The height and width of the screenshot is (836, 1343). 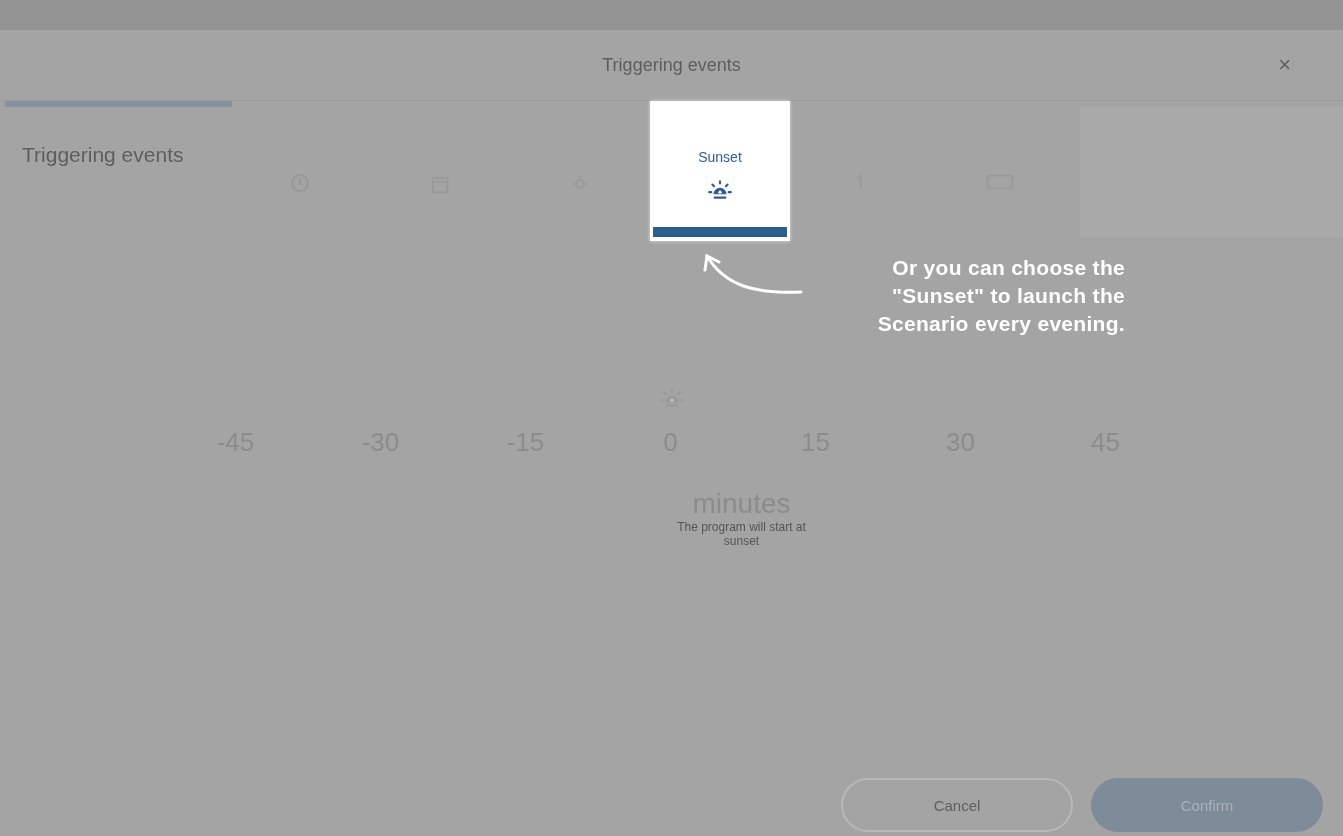 What do you see at coordinates (1000, 296) in the screenshot?
I see `callout-text: Or you can choose the "Sunset" to launch the Scenario every evening.` at bounding box center [1000, 296].